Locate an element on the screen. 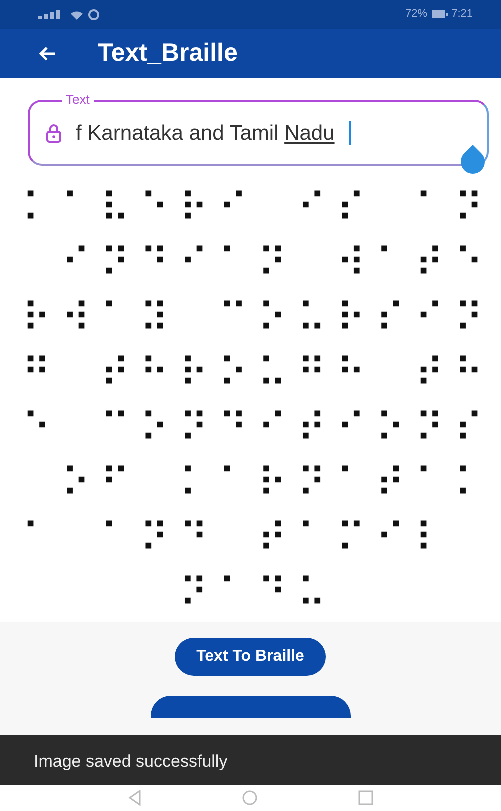  notification-icon is located at coordinates (94, 14).